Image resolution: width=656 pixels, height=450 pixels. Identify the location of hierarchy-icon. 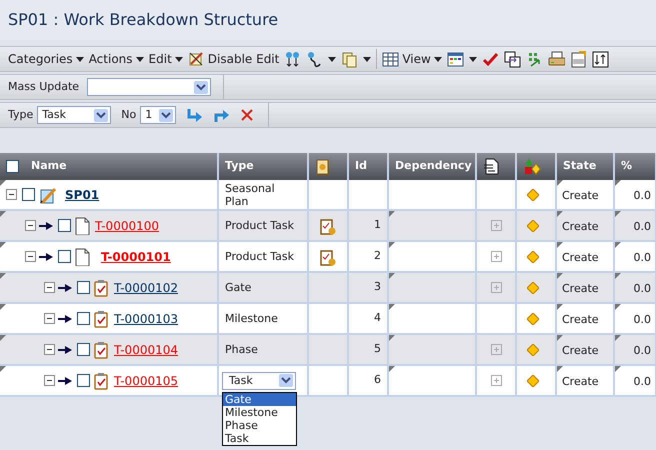
(293, 59).